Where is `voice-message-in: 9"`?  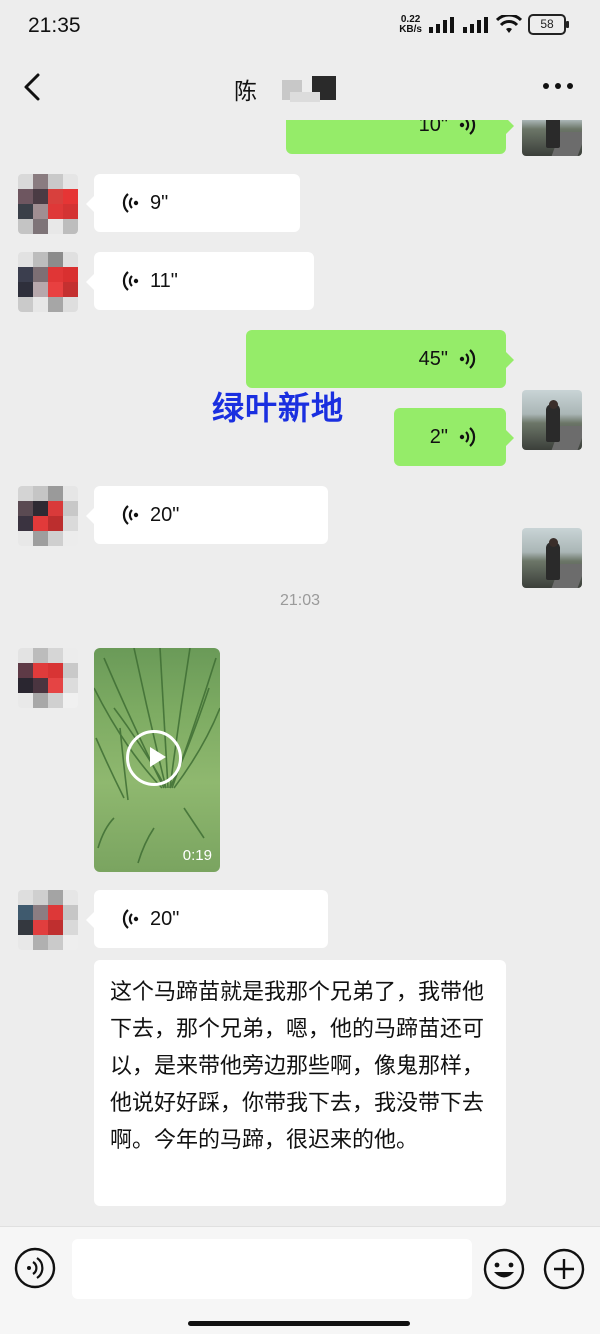
voice-message-in: 9" is located at coordinates (193, 203).